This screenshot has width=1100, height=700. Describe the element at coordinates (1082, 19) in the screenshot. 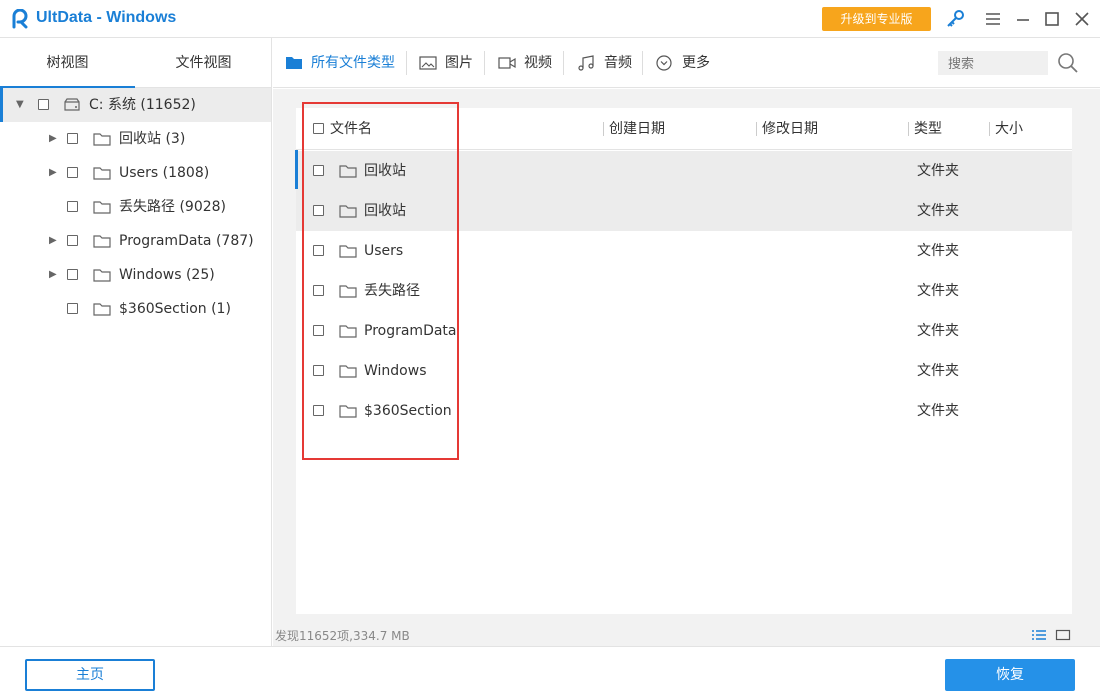

I see `close-icon` at that location.